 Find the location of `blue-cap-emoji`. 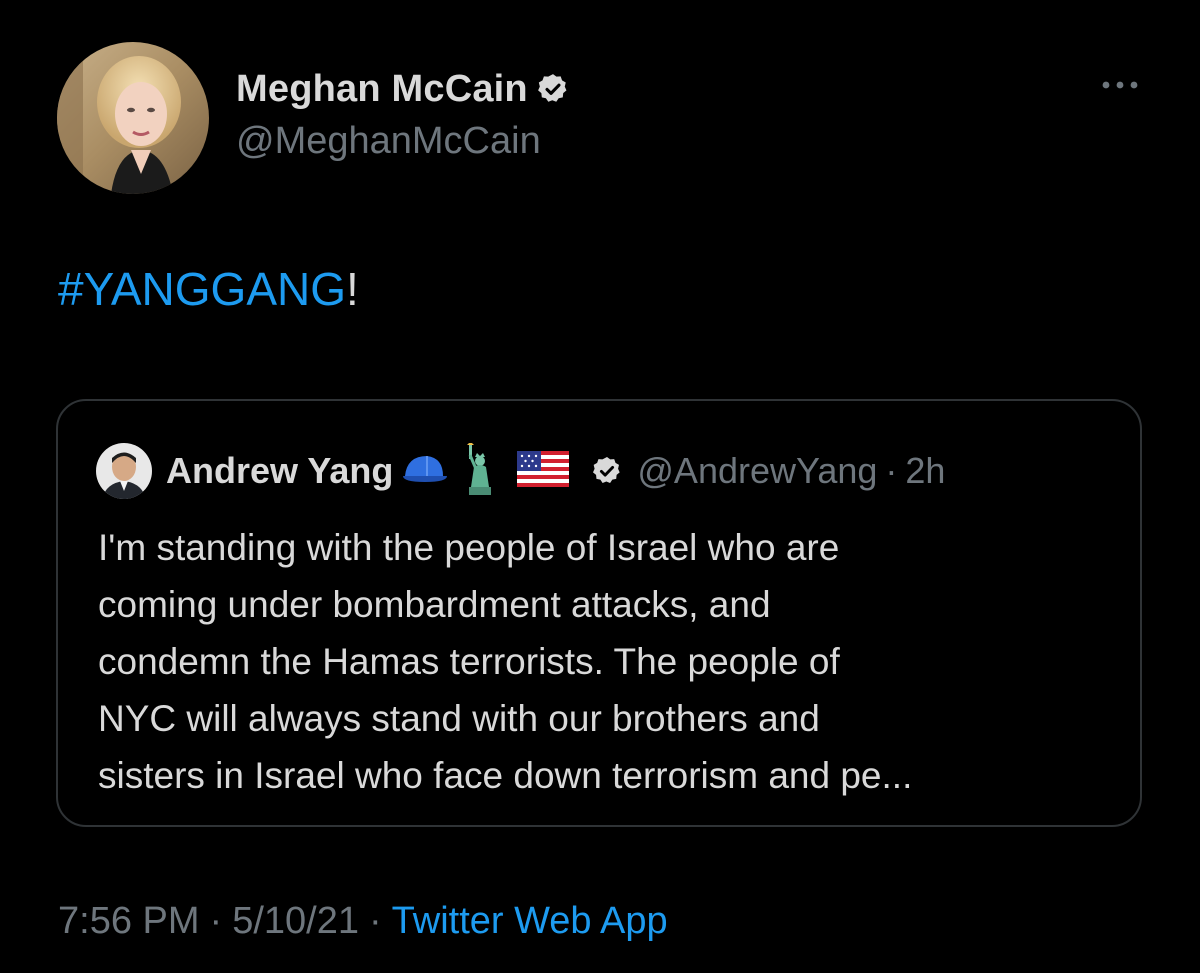

blue-cap-emoji is located at coordinates (424, 471).